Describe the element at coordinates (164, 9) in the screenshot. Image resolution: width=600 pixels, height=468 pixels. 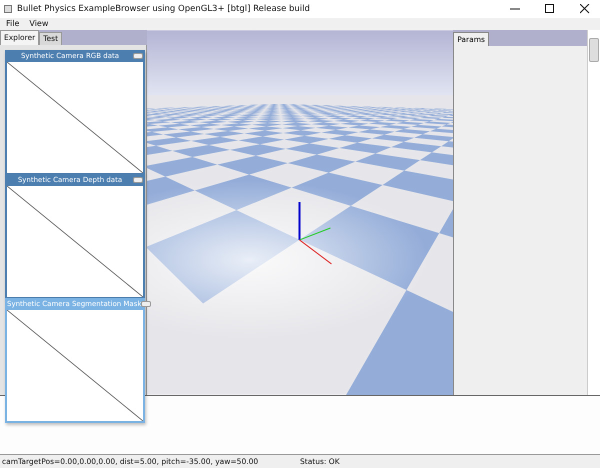
I see `window-title: Bullet Physics ExampleBrowser using OpenGL3+ [btgl] Release build` at that location.